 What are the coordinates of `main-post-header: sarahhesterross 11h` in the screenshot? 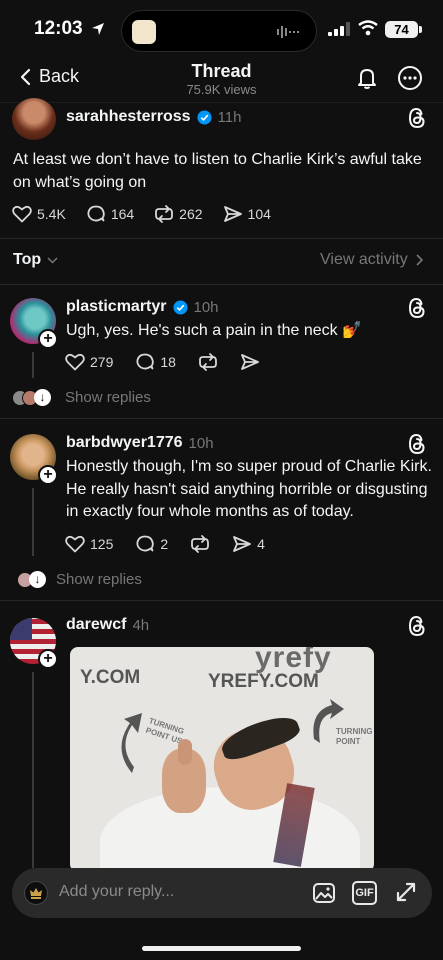 It's located at (153, 117).